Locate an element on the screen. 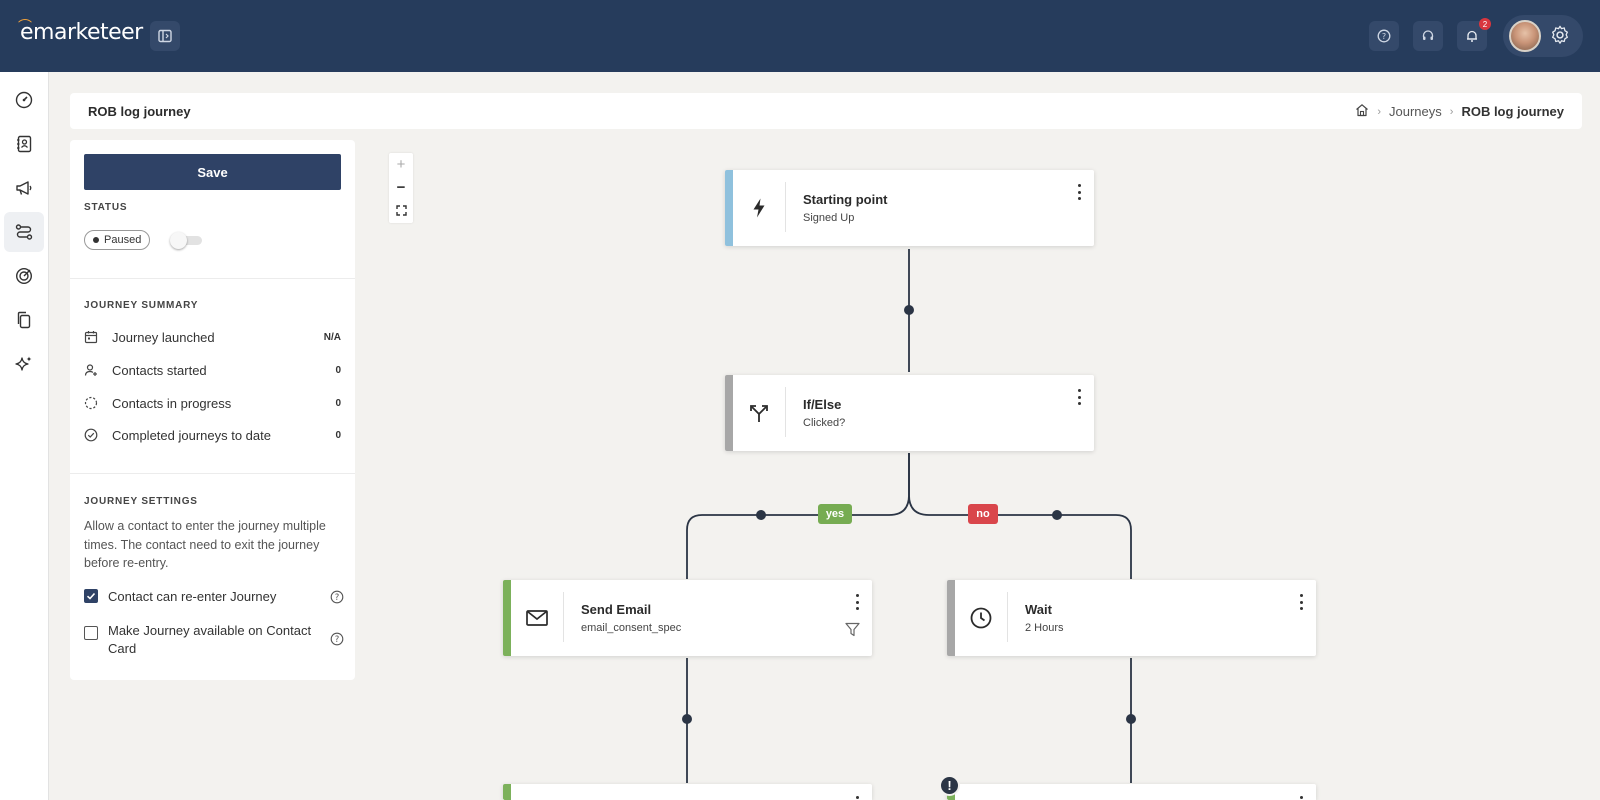 The width and height of the screenshot is (1600, 800). copy-icon is located at coordinates (24, 320).